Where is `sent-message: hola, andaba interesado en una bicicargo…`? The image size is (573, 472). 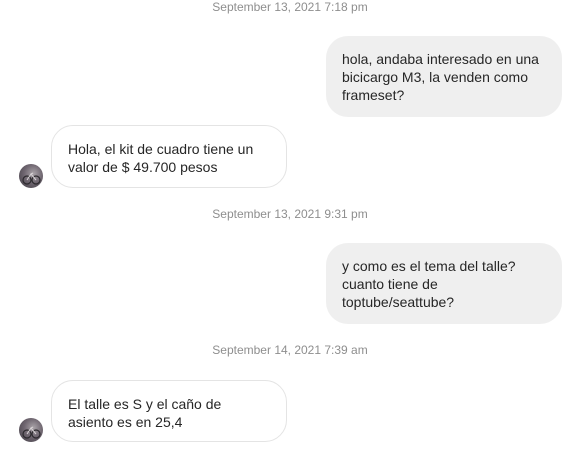 sent-message: hola, andaba interesado en una bicicargo… is located at coordinates (444, 76).